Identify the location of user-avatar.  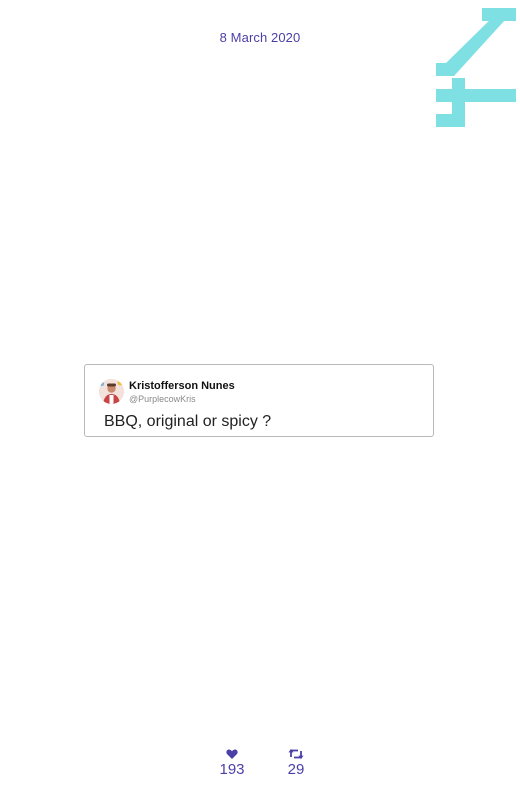
(111, 391).